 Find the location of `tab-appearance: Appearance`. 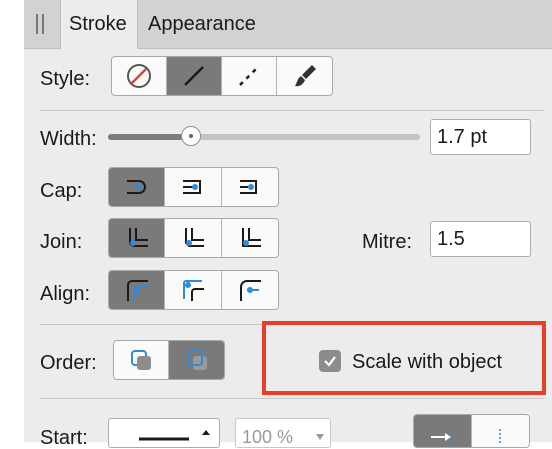

tab-appearance: Appearance is located at coordinates (202, 24).